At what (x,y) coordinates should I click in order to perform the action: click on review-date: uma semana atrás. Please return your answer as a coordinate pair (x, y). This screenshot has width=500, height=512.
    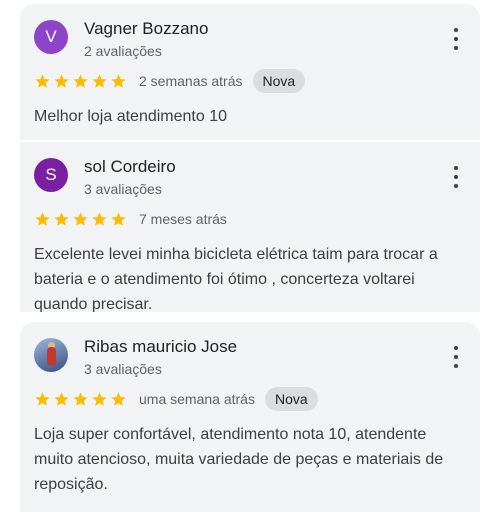
    Looking at the image, I should click on (197, 399).